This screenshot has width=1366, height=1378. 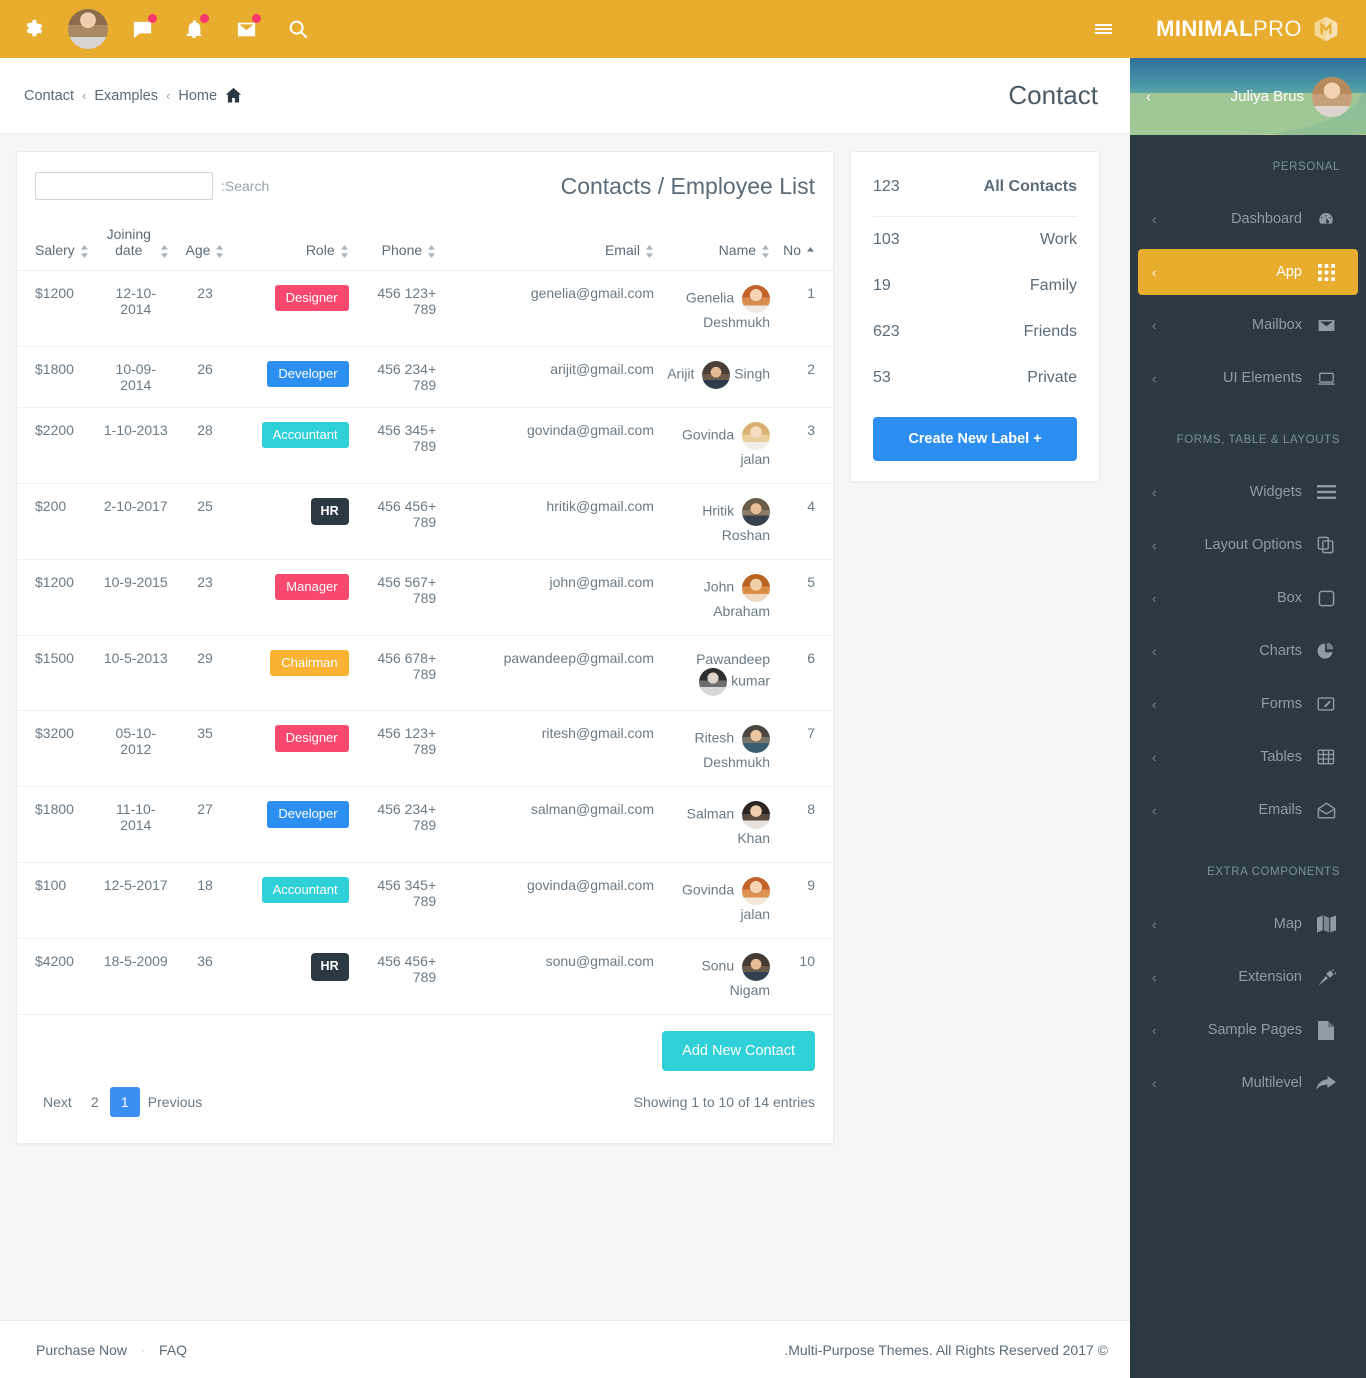 What do you see at coordinates (205, 901) in the screenshot?
I see `cell-age: 18` at bounding box center [205, 901].